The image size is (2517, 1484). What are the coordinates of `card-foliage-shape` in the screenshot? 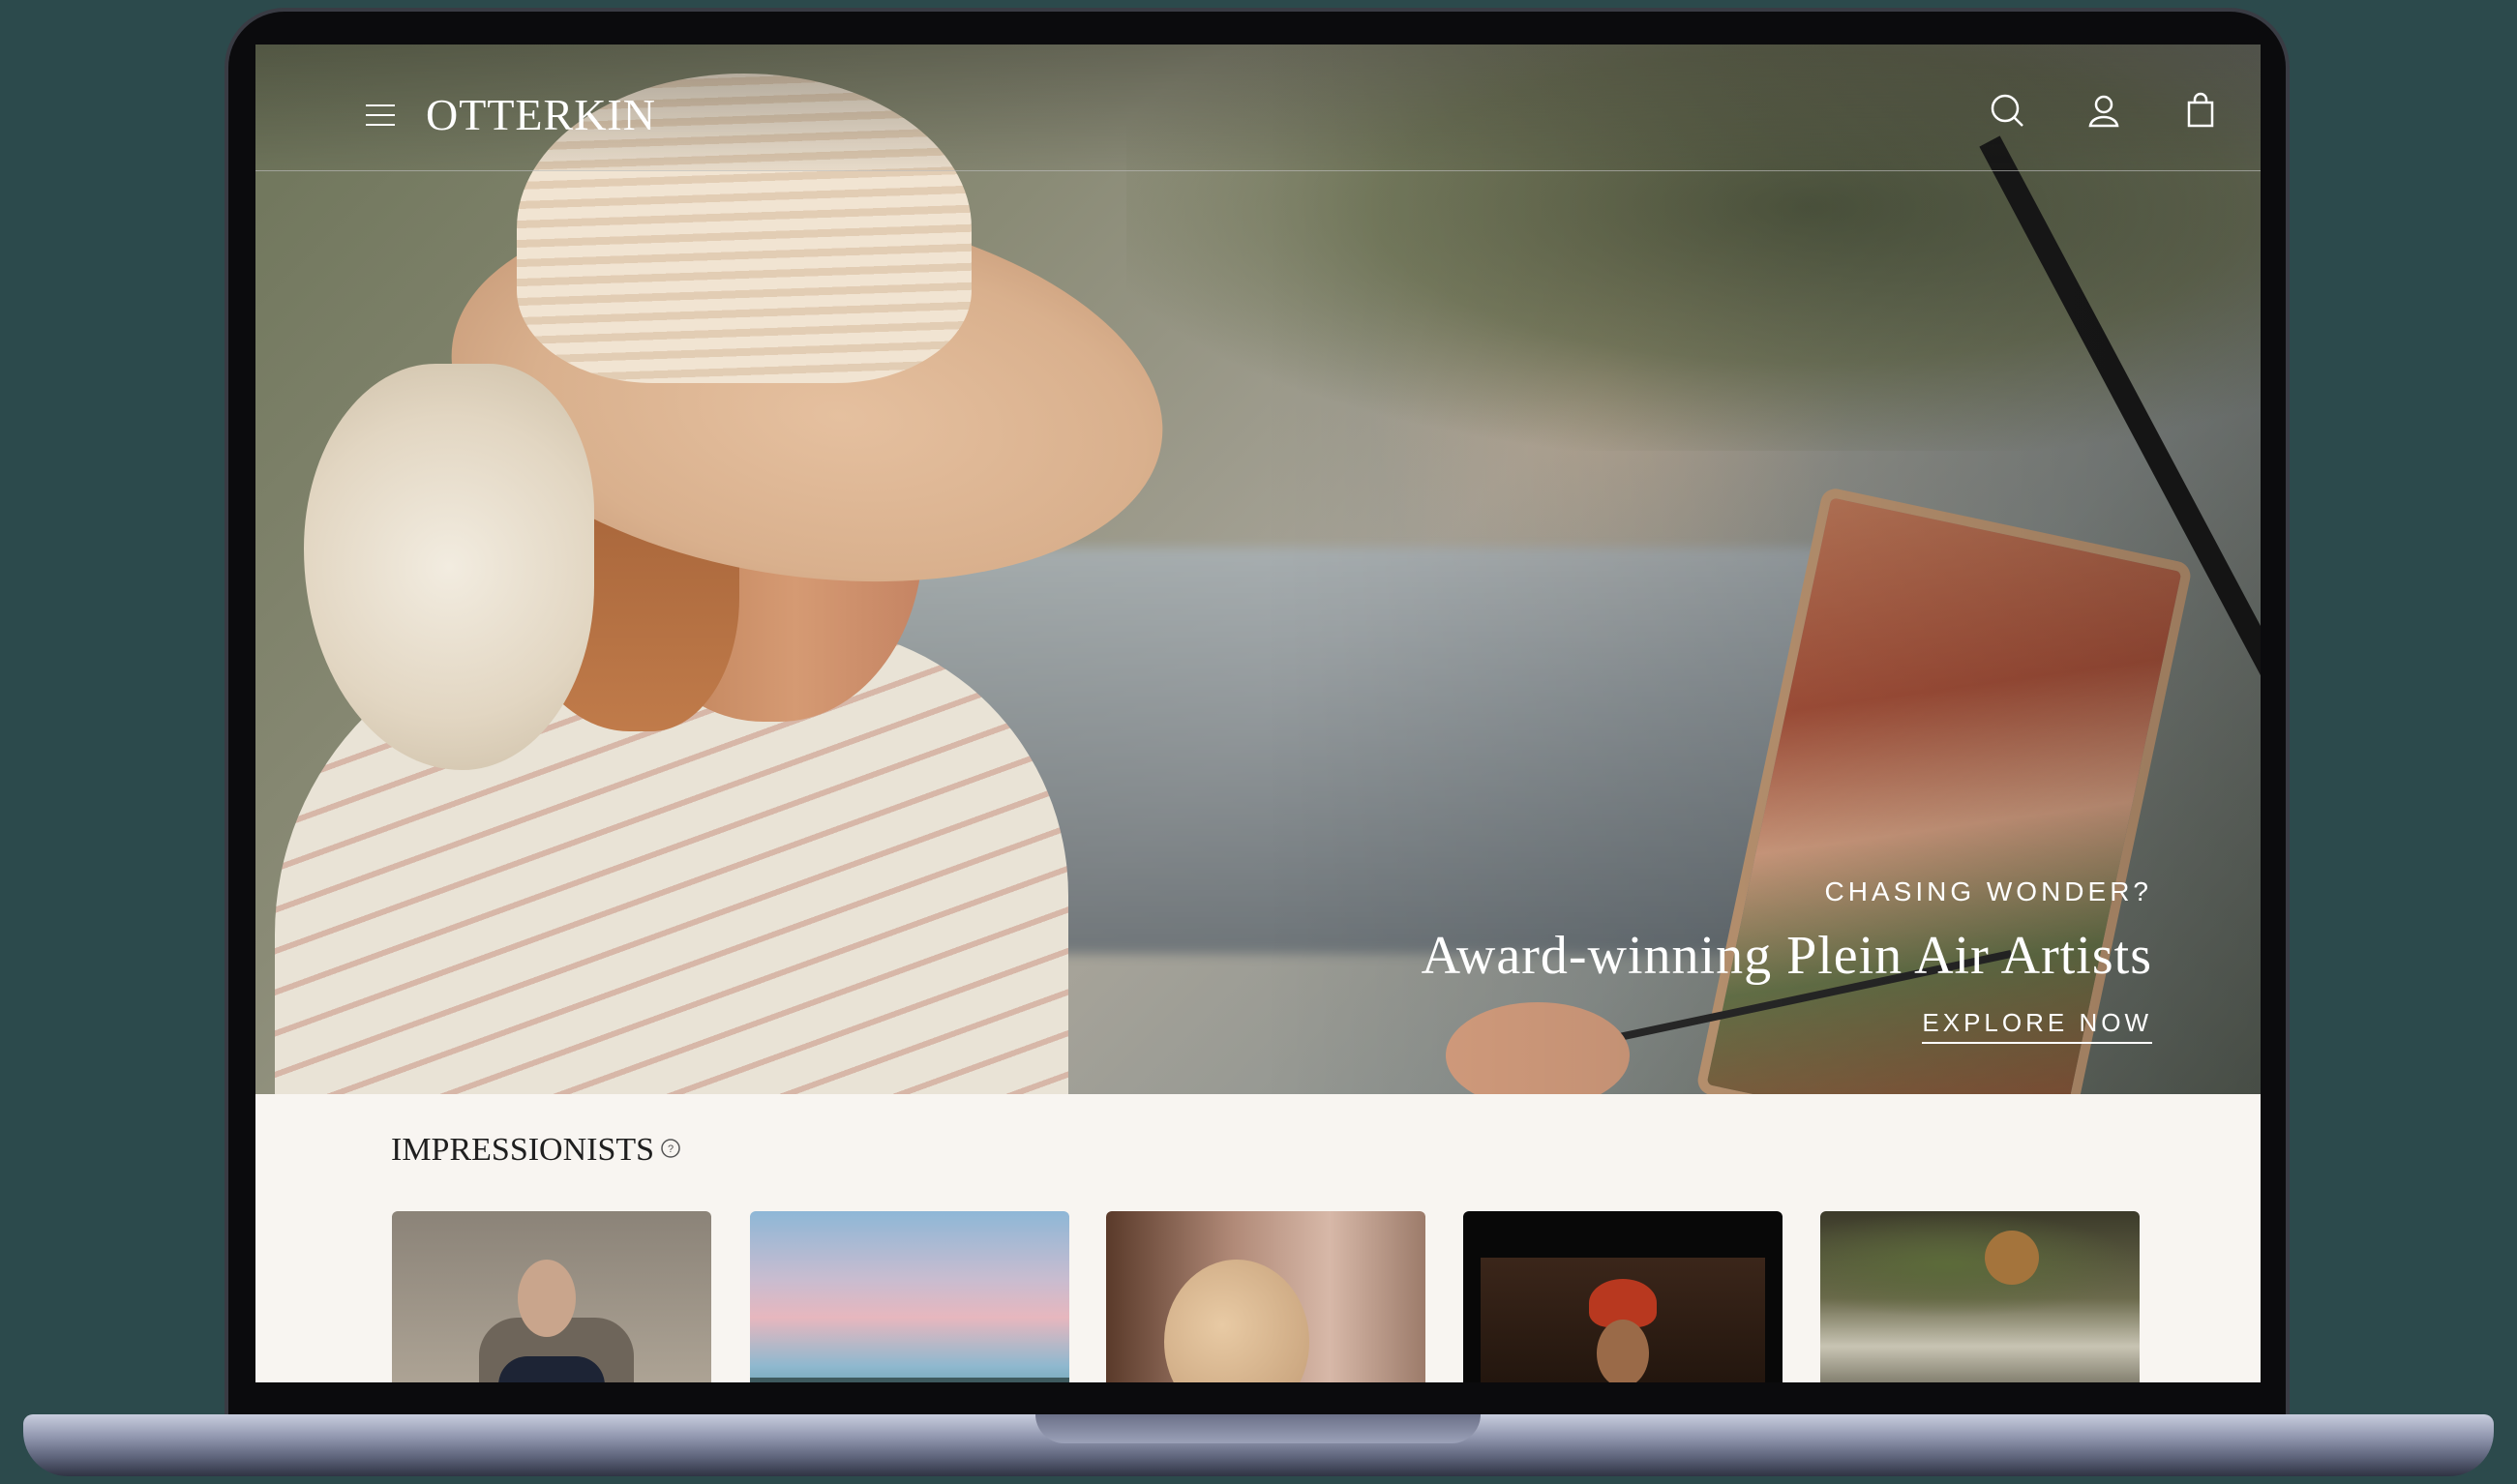 It's located at (1980, 1264).